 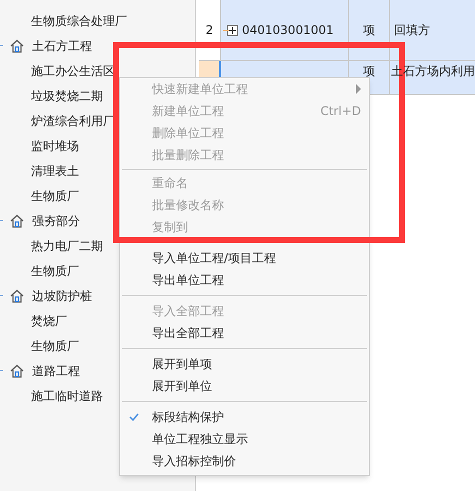 What do you see at coordinates (412, 30) in the screenshot?
I see `table-cell: 回填方` at bounding box center [412, 30].